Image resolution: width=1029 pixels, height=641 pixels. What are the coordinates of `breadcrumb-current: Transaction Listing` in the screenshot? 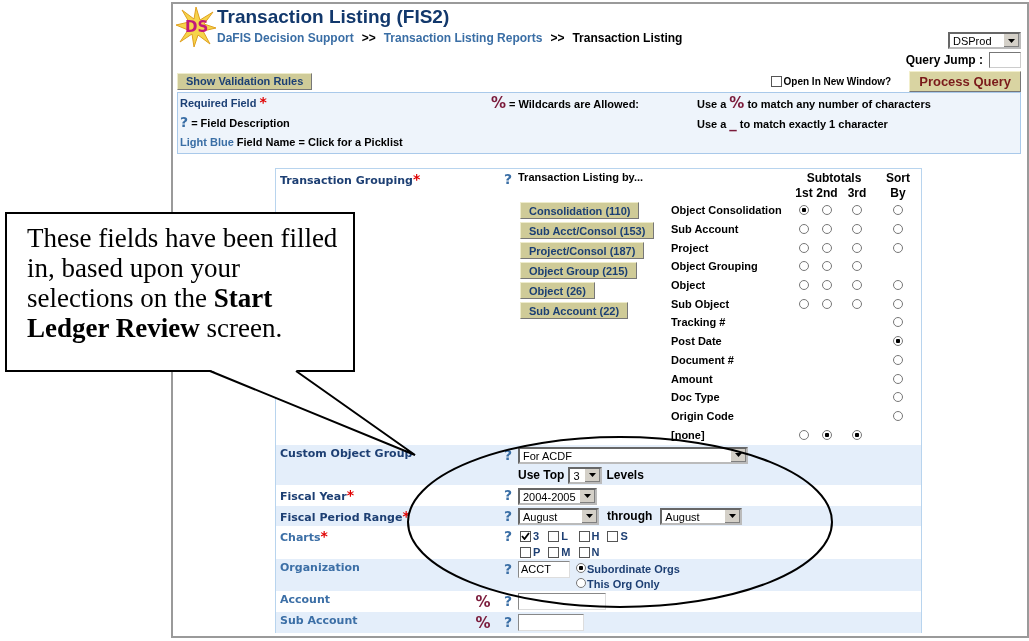 It's located at (627, 38).